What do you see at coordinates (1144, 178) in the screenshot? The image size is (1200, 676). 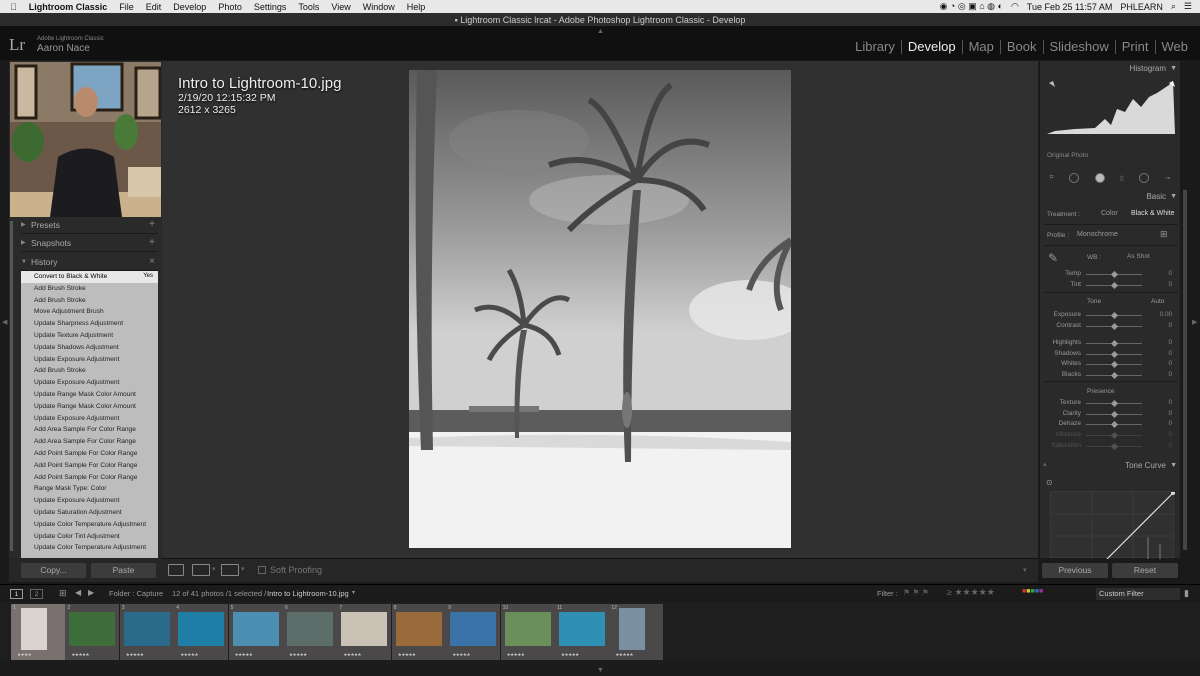 I see `radial-filter-icon` at bounding box center [1144, 178].